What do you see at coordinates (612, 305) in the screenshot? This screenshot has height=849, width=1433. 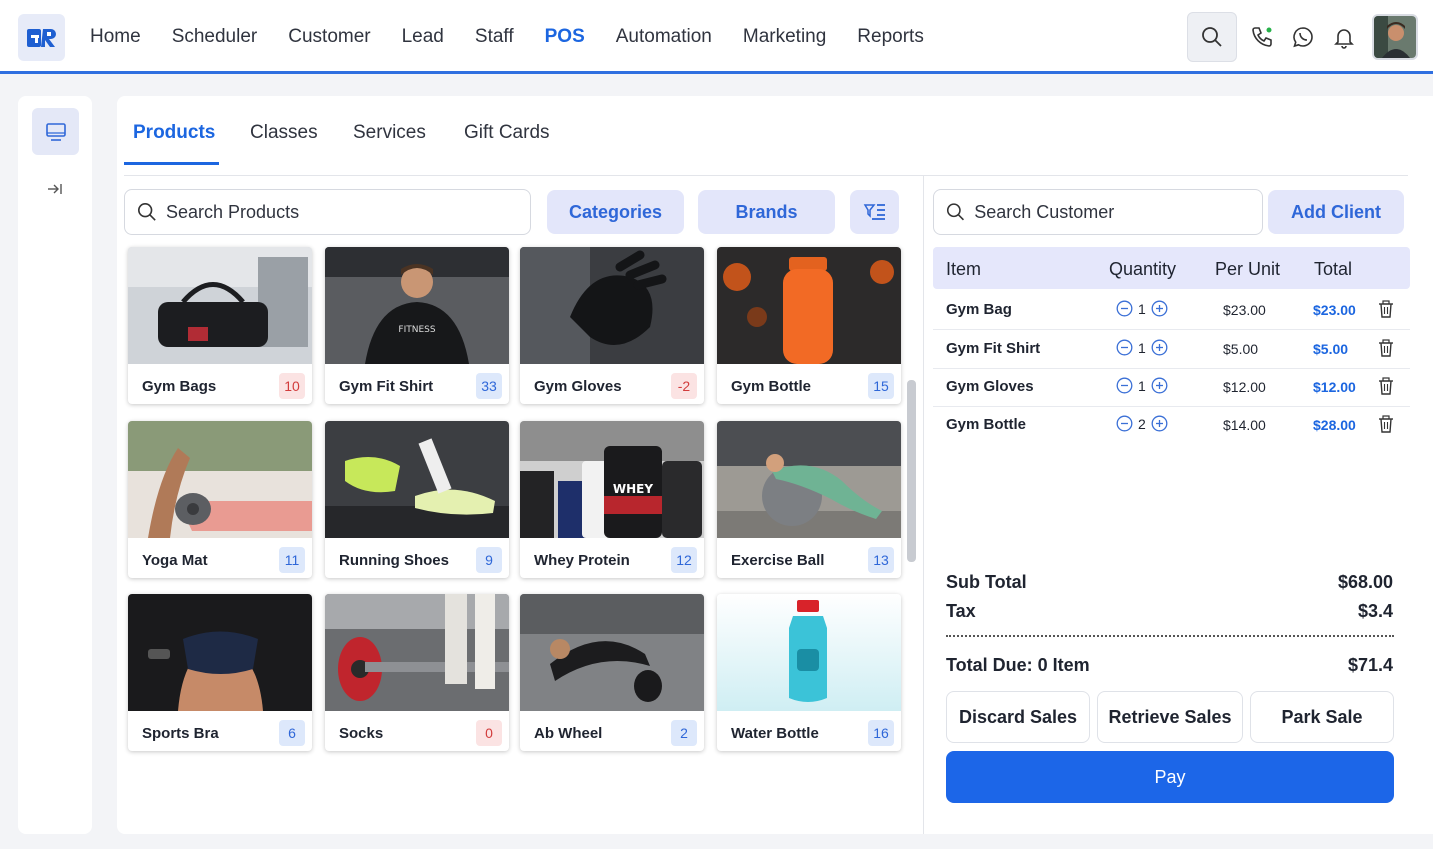 I see `gym-gloves-image` at bounding box center [612, 305].